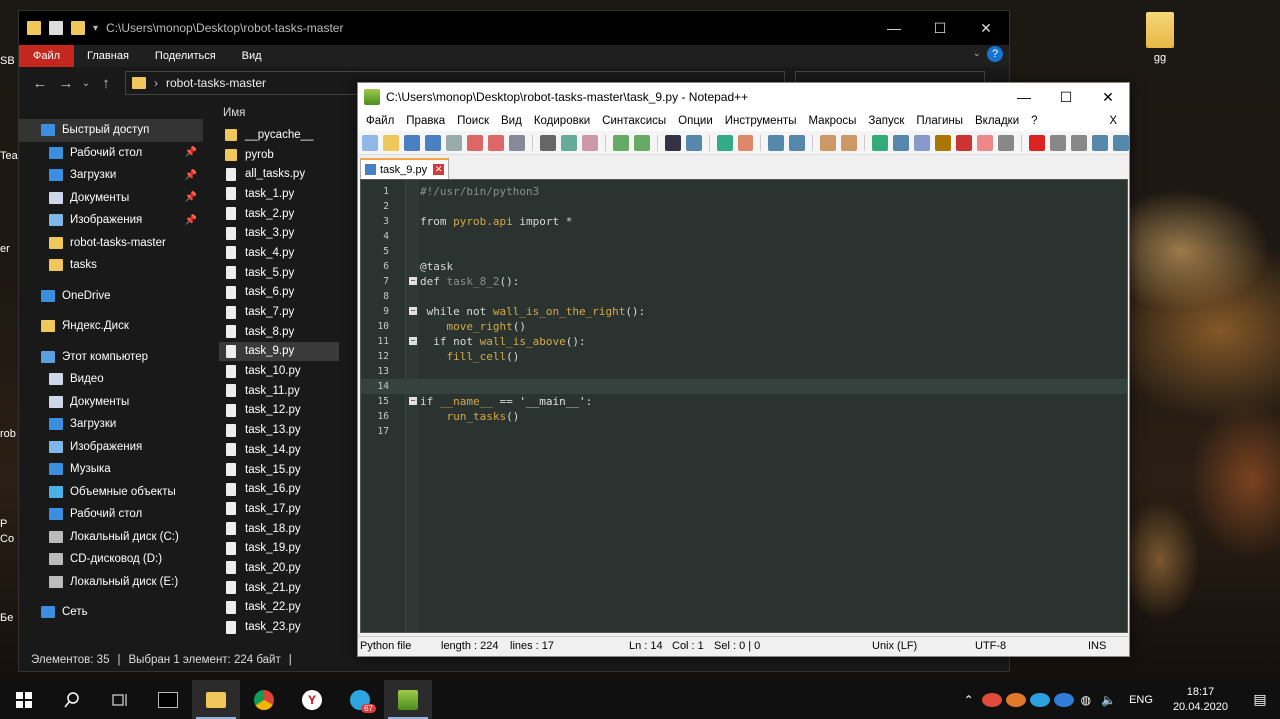 The height and width of the screenshot is (719, 1280). Describe the element at coordinates (744, 191) in the screenshot. I see `code-line: 1 #!/usr/bin/python3` at that location.